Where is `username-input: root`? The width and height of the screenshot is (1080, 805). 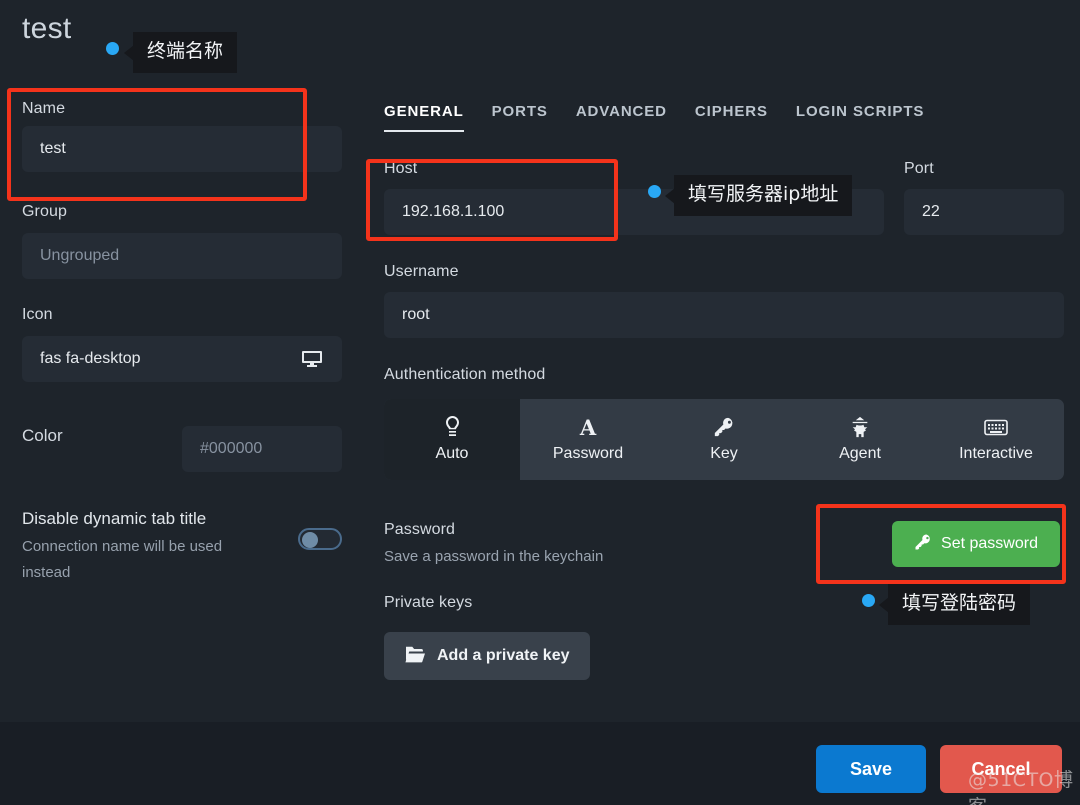
username-input: root is located at coordinates (724, 315).